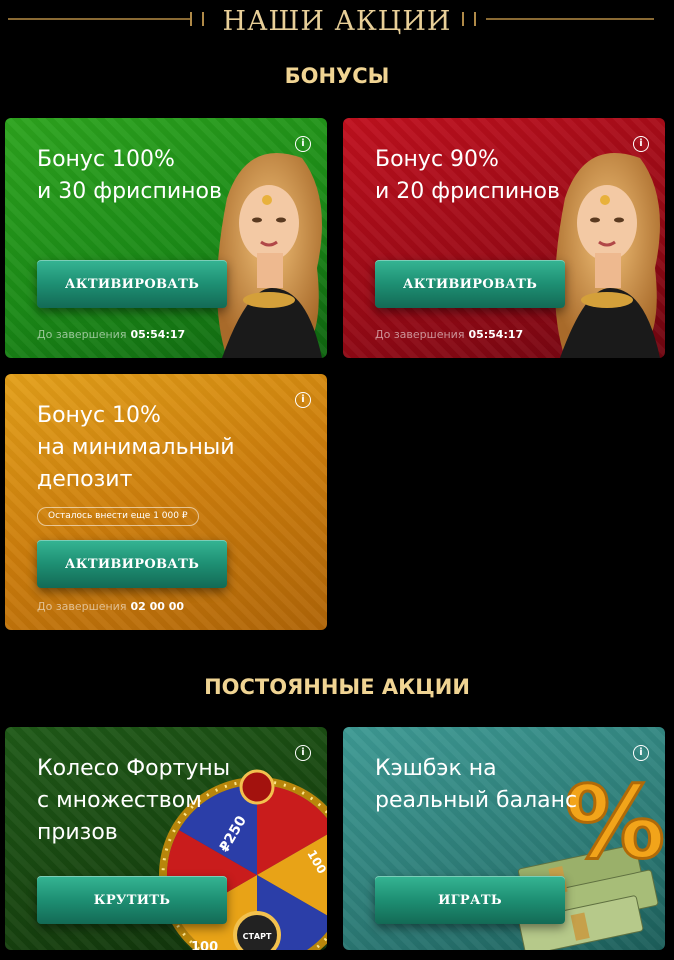 Image resolution: width=674 pixels, height=960 pixels. Describe the element at coordinates (129, 176) in the screenshot. I see `bonus-card-title: Бонус 100% и 30 фриспинов` at that location.